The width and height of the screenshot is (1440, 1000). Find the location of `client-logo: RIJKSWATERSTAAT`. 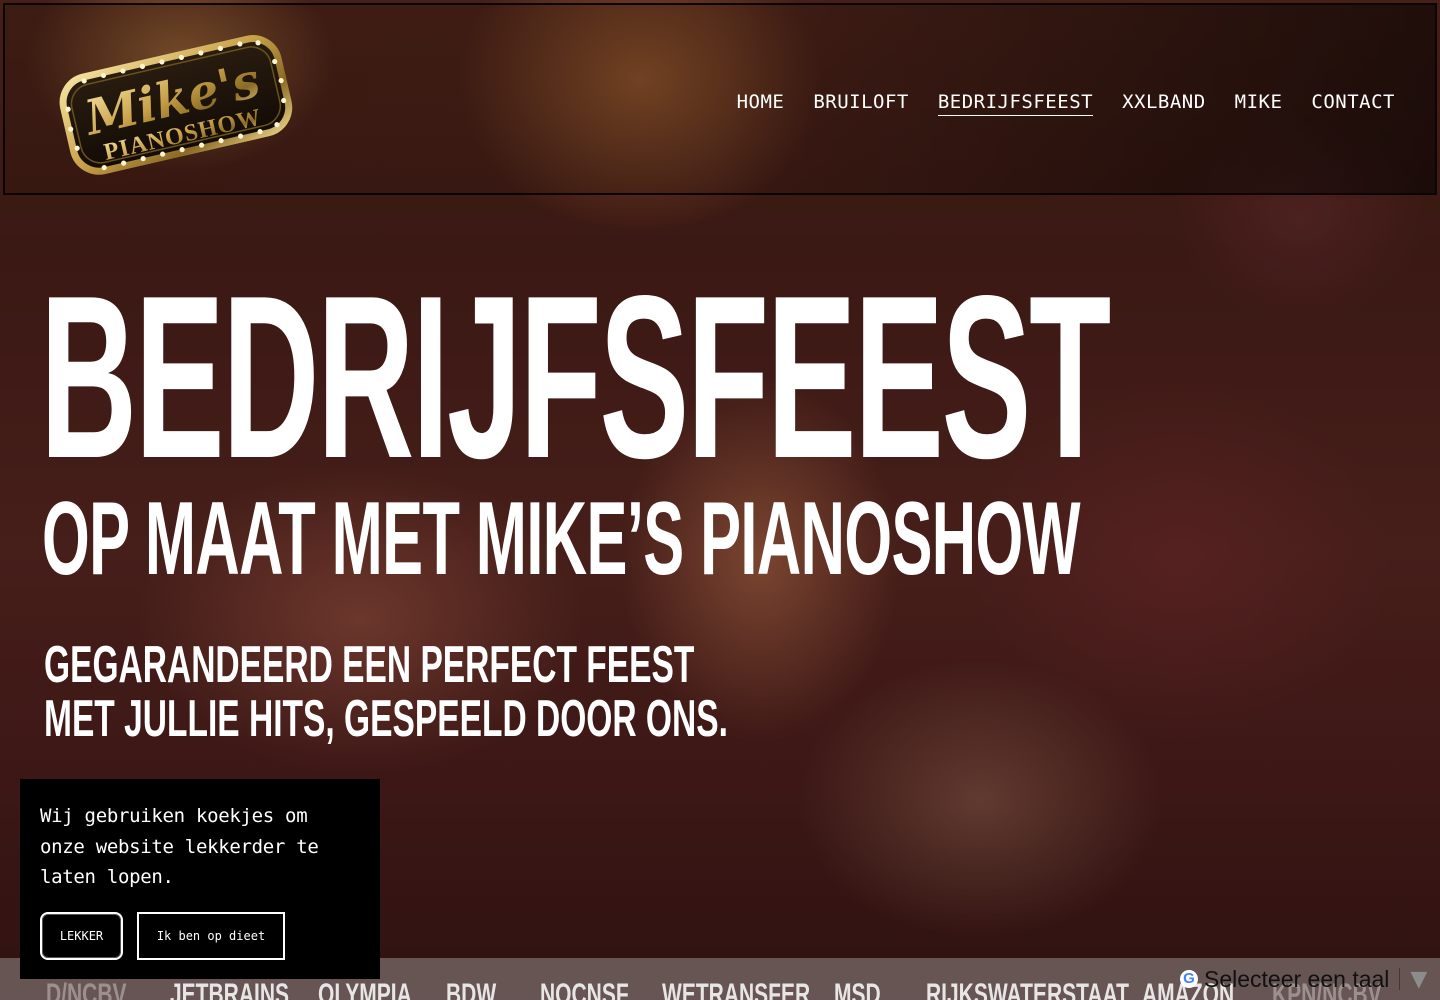

client-logo: RIJKSWATERSTAAT is located at coordinates (1027, 989).